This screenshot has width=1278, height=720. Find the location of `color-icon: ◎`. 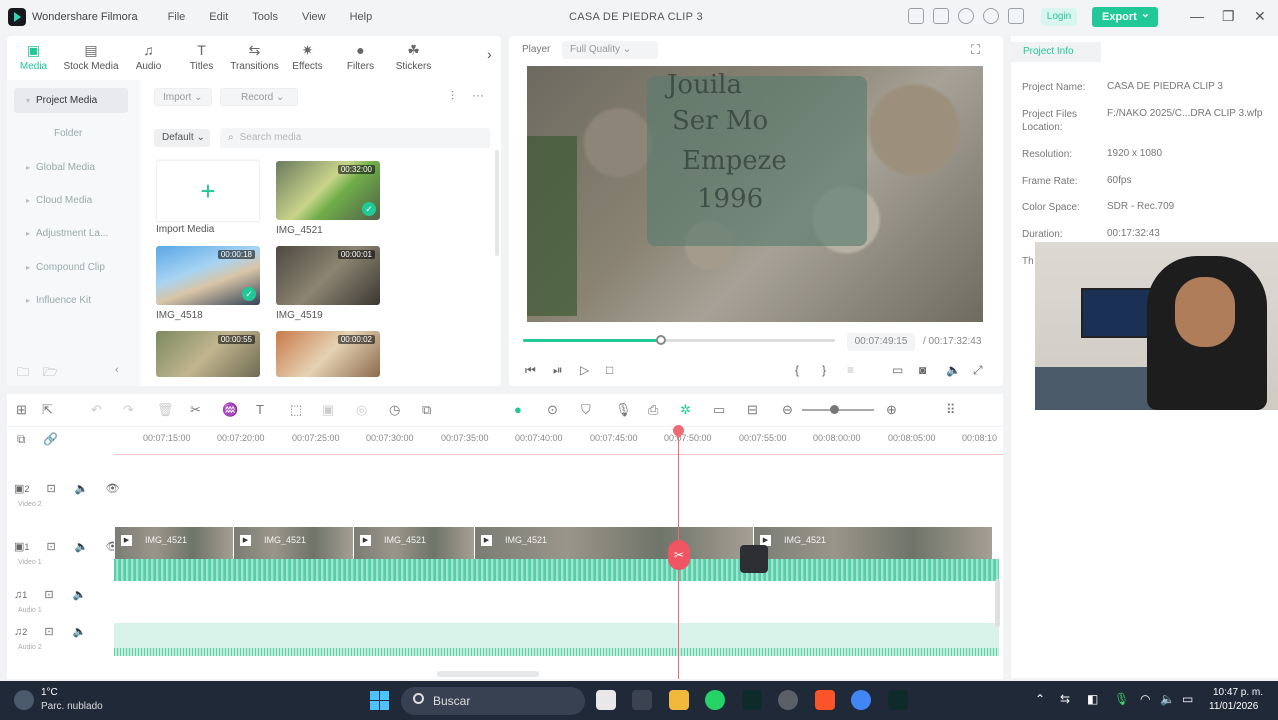

color-icon: ◎ is located at coordinates (361, 410).